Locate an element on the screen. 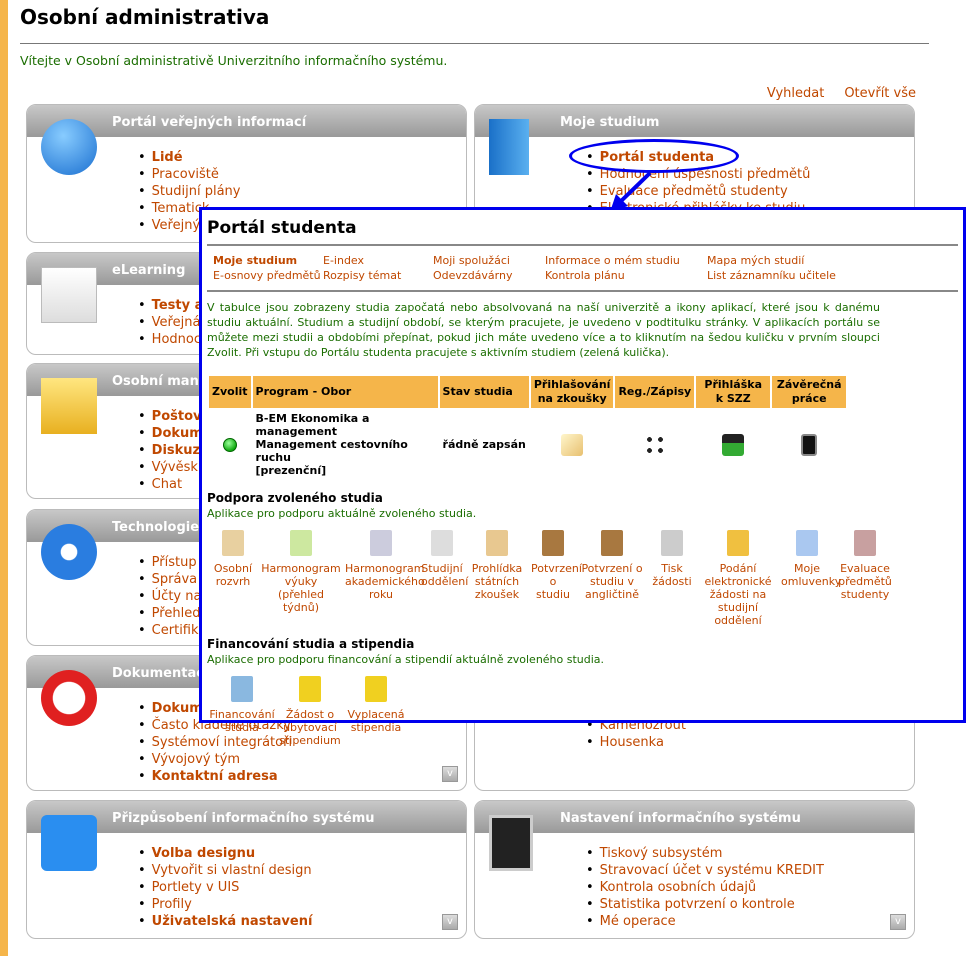 The width and height of the screenshot is (976, 956). portal-menu-item: Mapa mých studií is located at coordinates (797, 260).